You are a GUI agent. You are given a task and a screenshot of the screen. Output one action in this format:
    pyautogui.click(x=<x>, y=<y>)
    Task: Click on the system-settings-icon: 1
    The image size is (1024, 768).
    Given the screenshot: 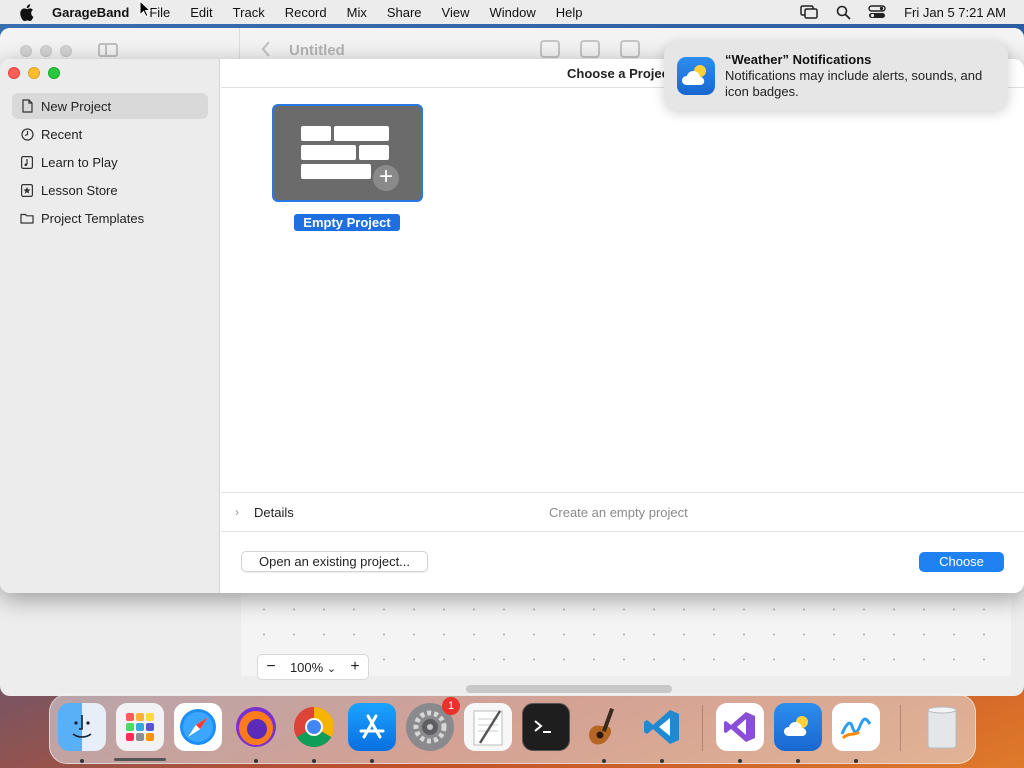 What is the action you would take?
    pyautogui.click(x=433, y=724)
    